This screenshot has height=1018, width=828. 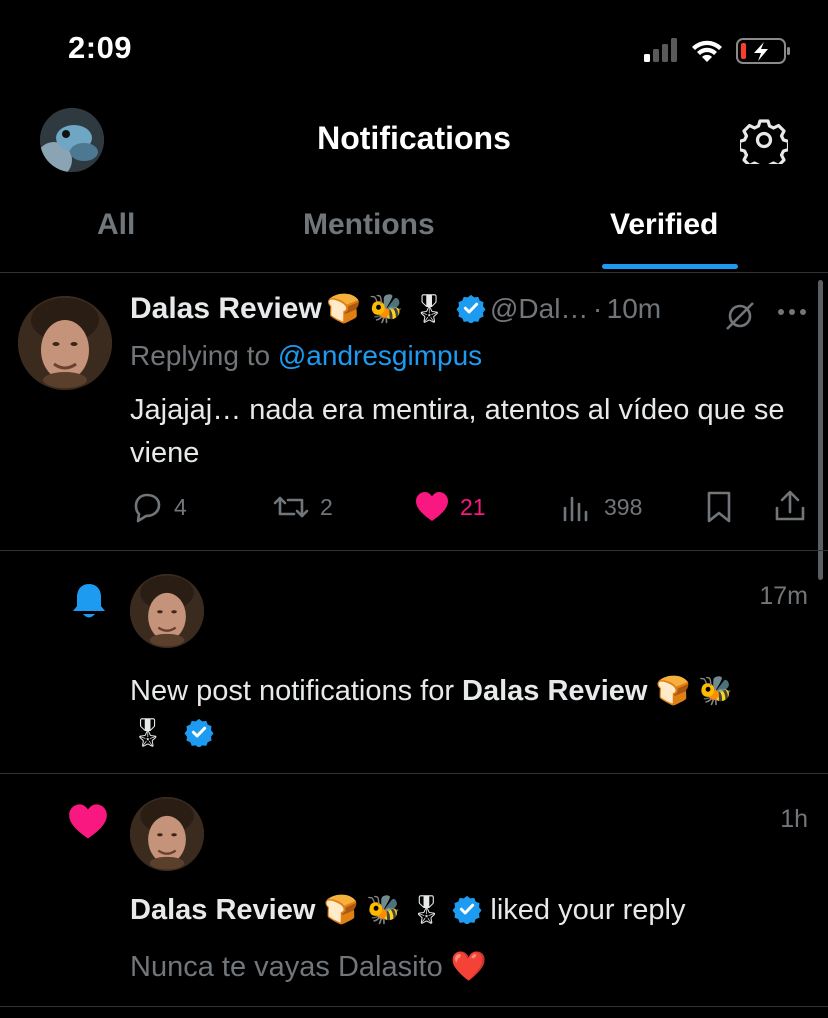 I want to click on notification-tabs: All Mentions Verified, so click(x=414, y=234).